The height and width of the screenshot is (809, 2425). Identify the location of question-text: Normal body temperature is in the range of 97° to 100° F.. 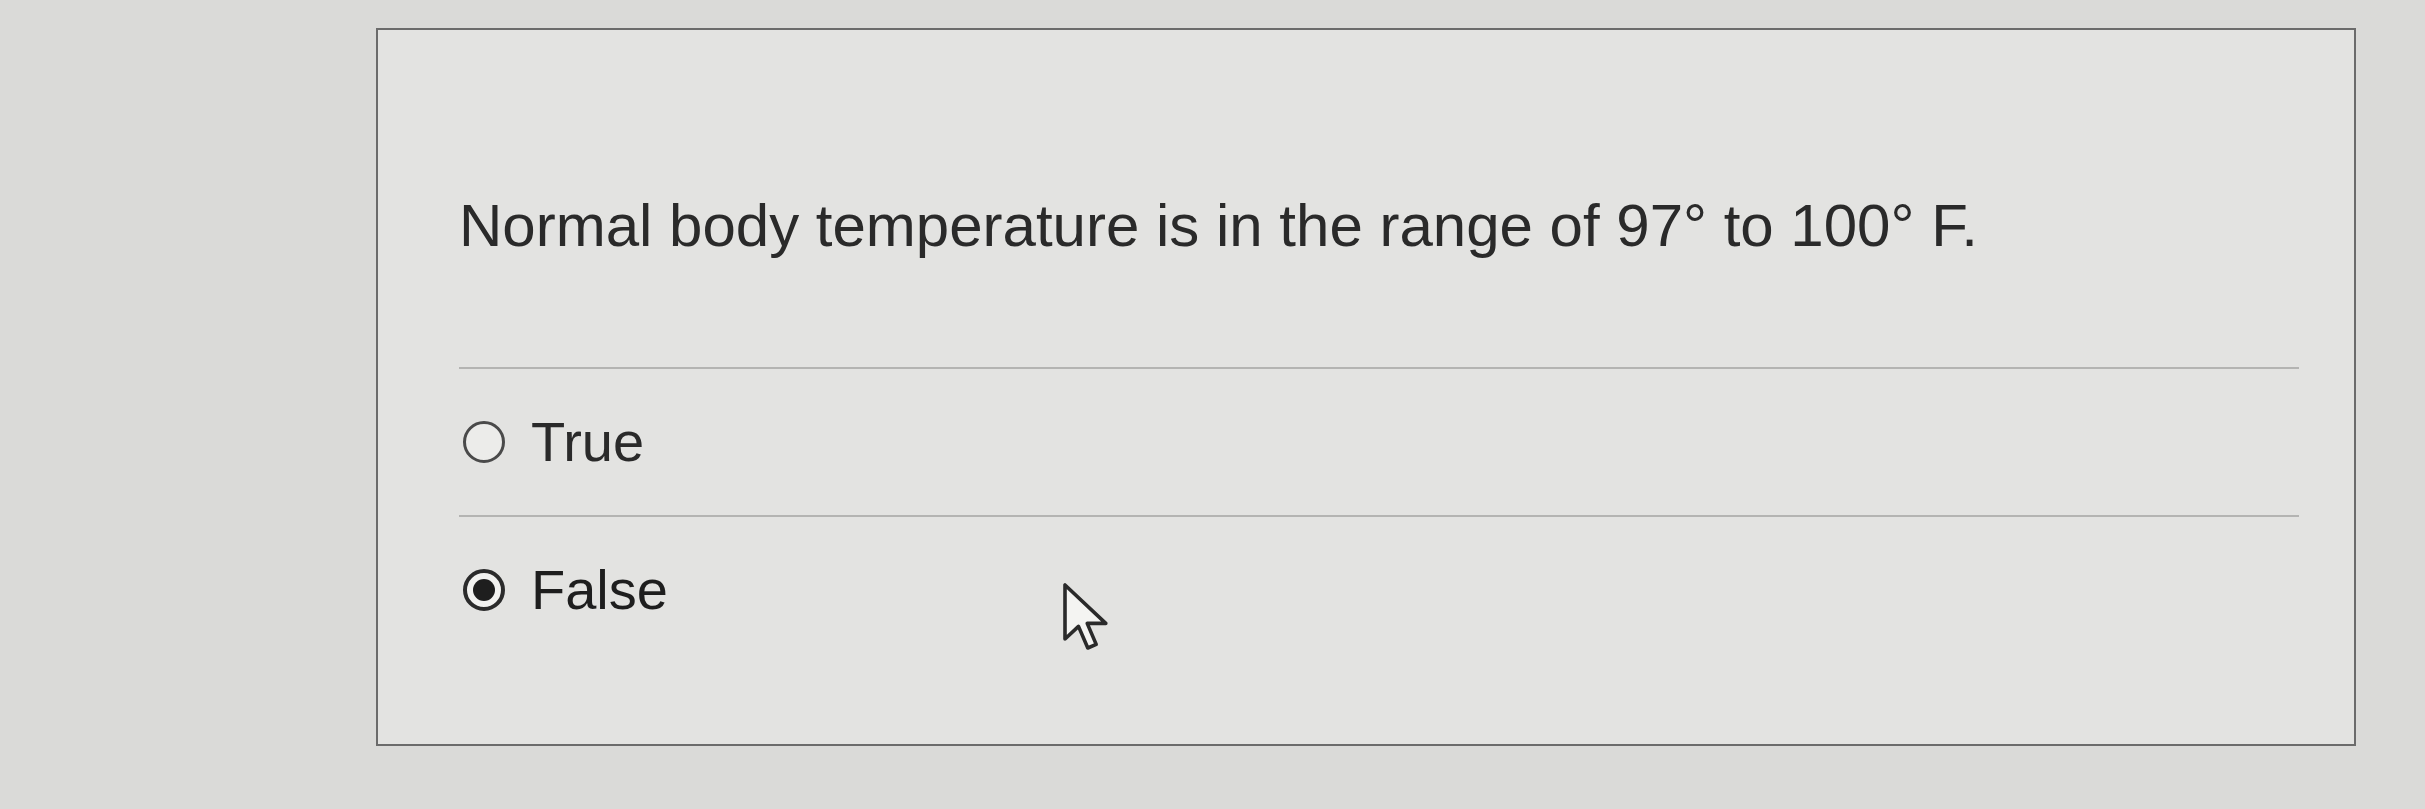
(1219, 226).